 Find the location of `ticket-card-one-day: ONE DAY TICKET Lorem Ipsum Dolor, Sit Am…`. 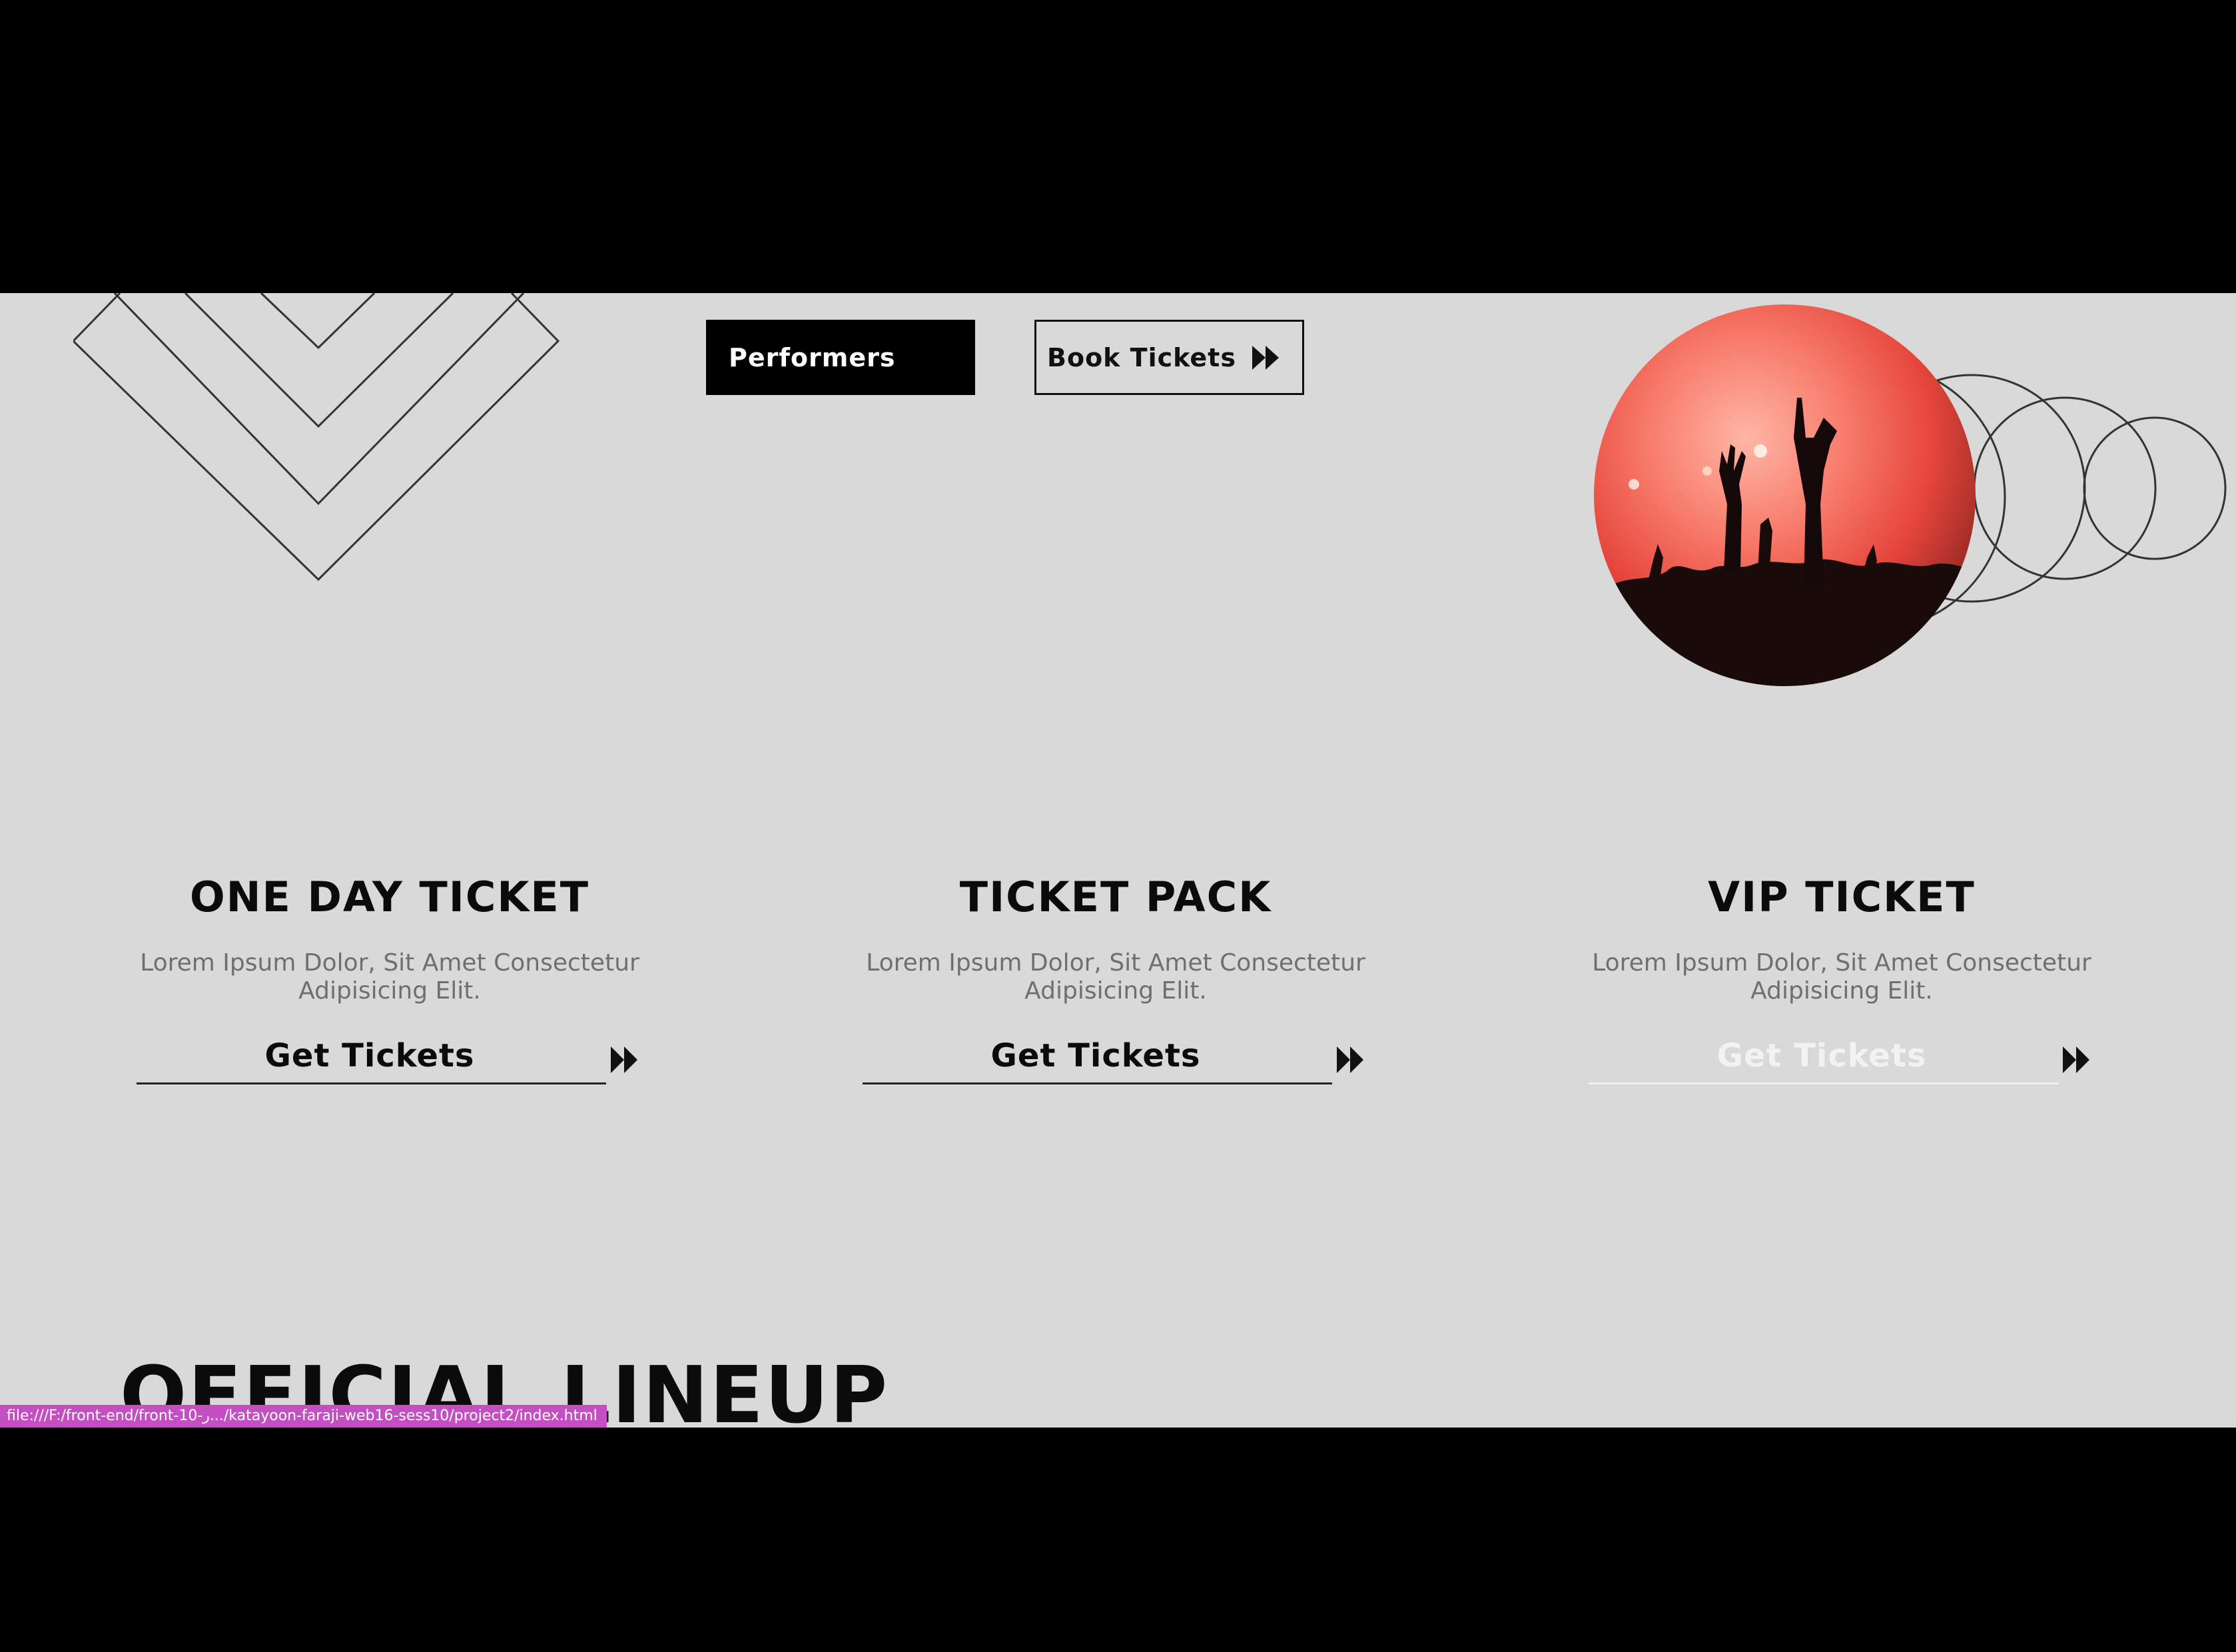

ticket-card-one-day: ONE DAY TICKET Lorem Ipsum Dolor, Sit Am… is located at coordinates (390, 978).